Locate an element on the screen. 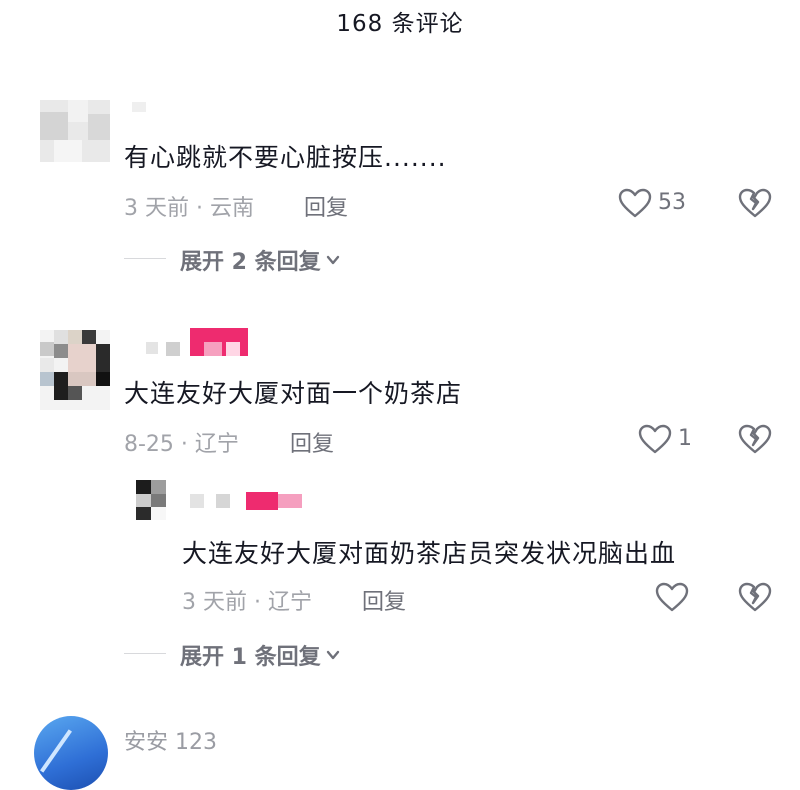 This screenshot has height=790, width=800. reply-text: 大连友好大厦对面奶茶店员突发状况脑出血 is located at coordinates (429, 553).